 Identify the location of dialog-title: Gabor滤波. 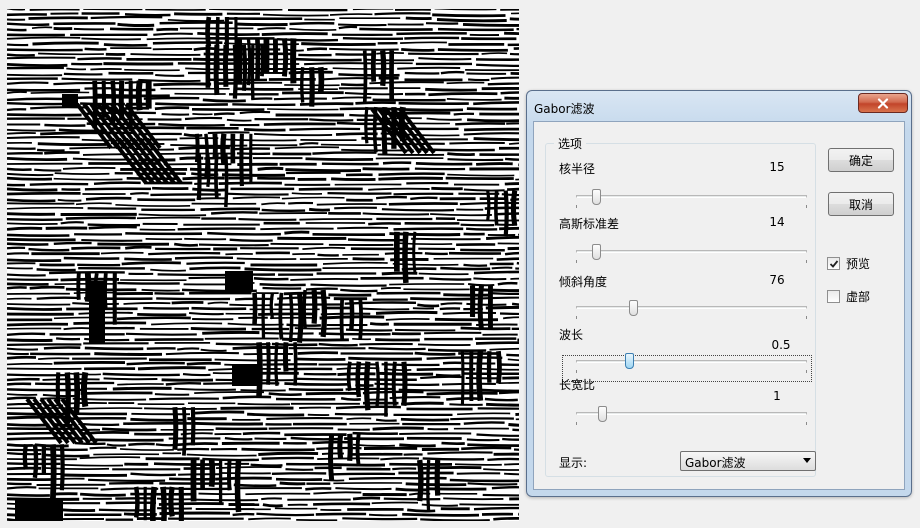
(564, 109).